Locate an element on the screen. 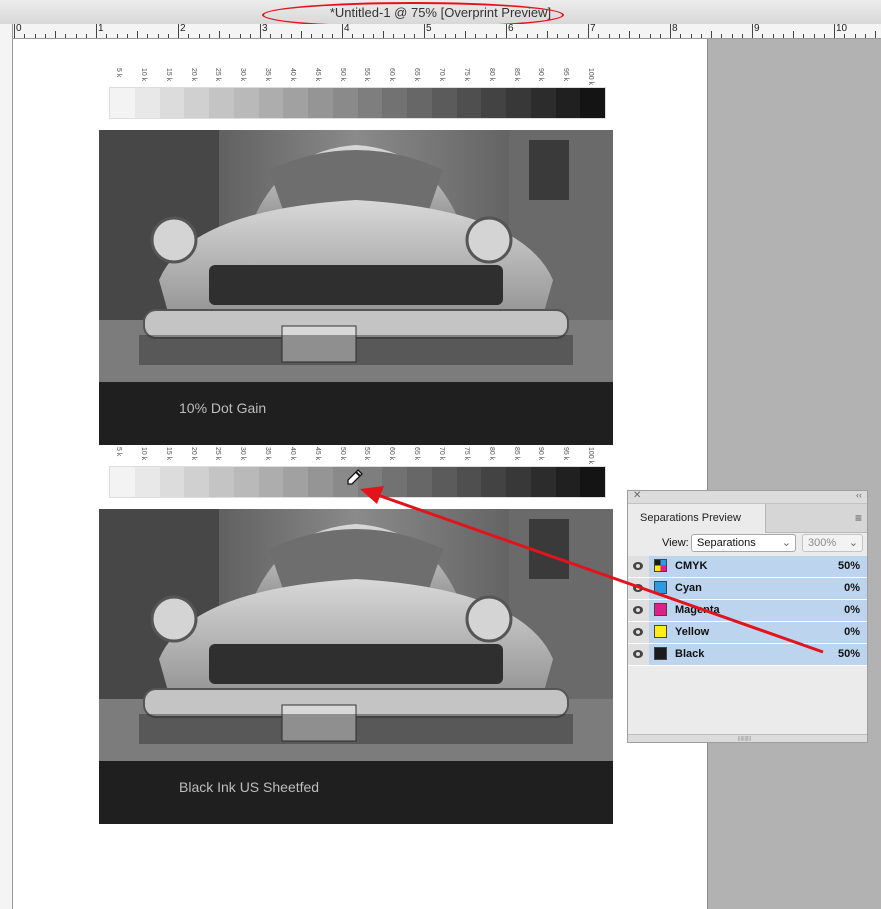  tint-label: 40 k is located at coordinates (292, 454).